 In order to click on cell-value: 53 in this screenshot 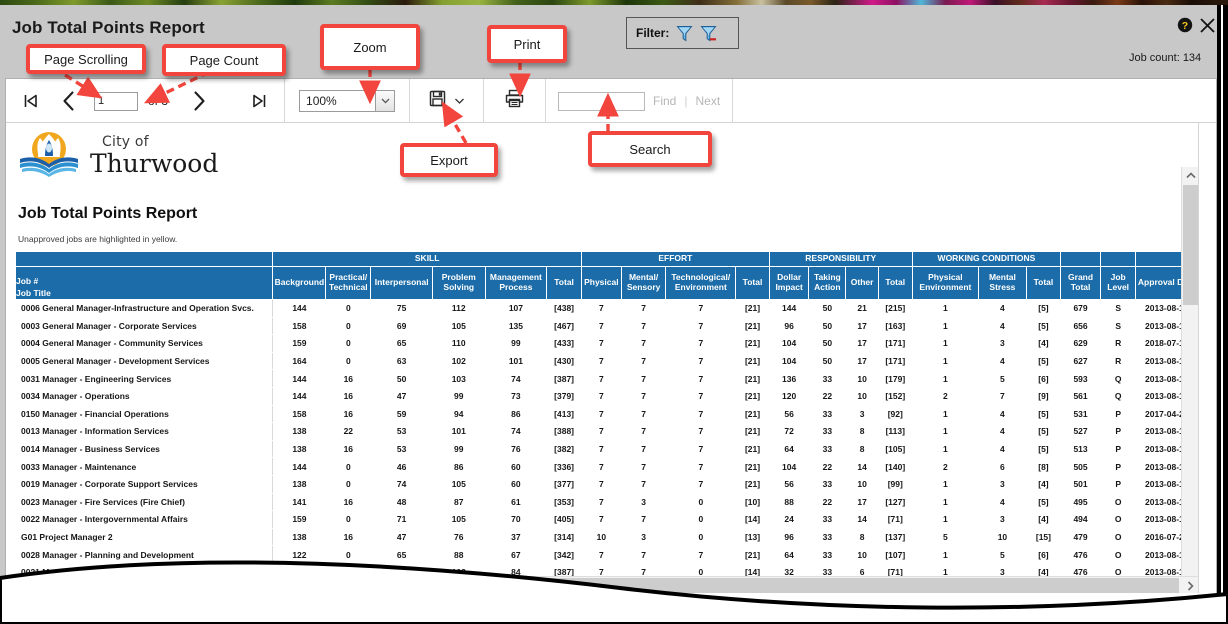, I will do `click(402, 449)`.